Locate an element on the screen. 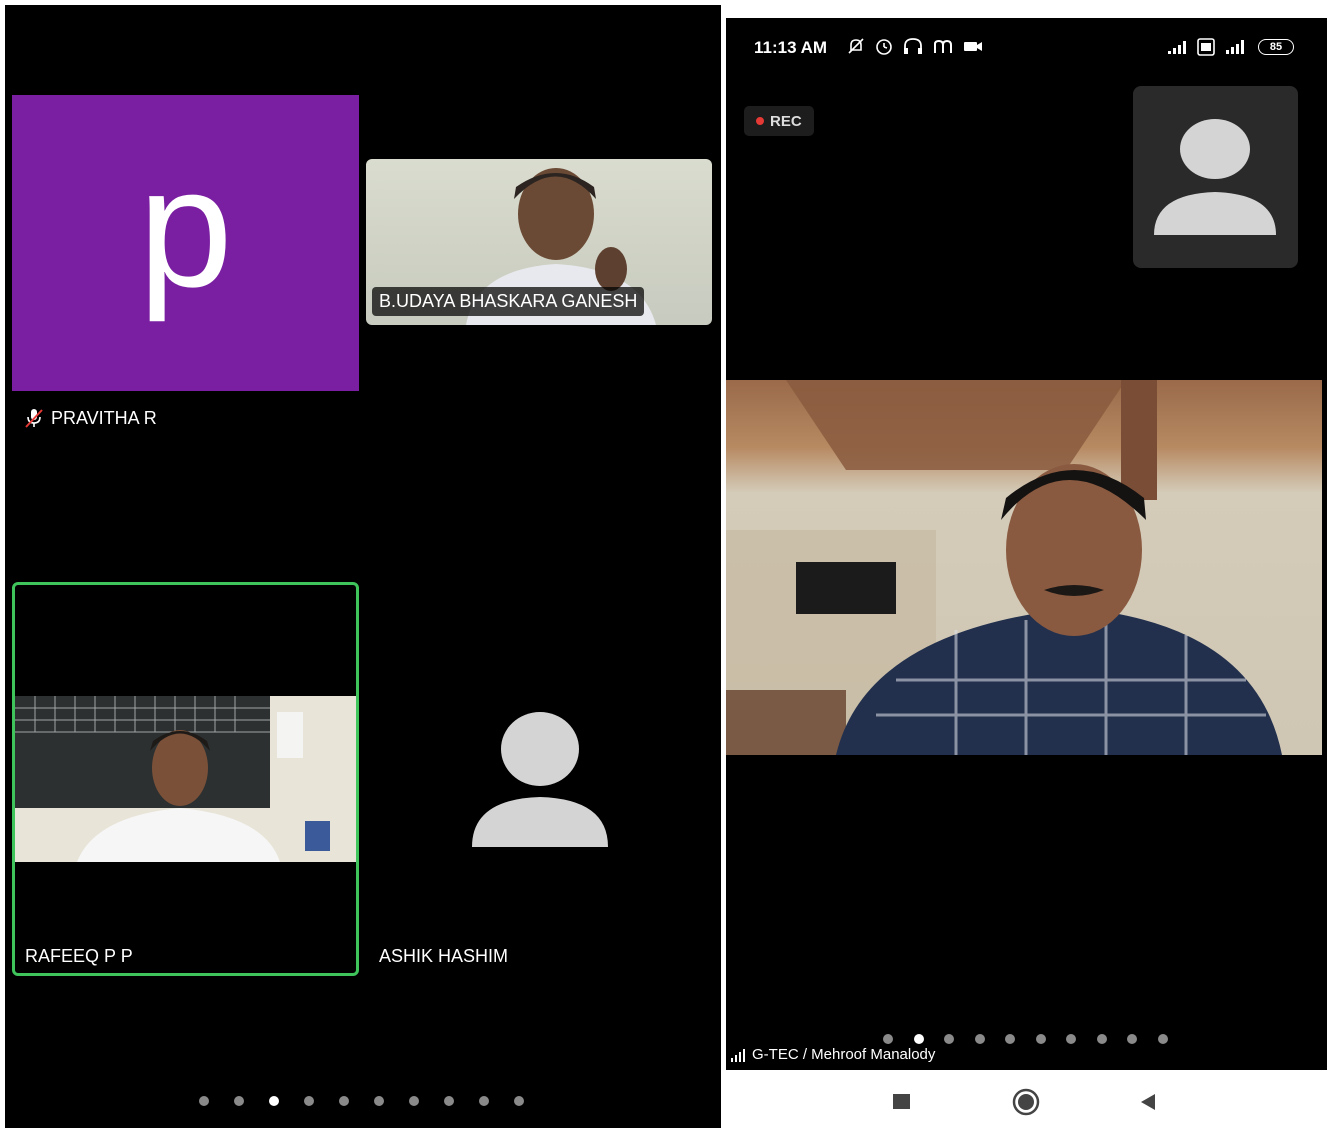 This screenshot has height=1128, width=1330. video-feed-rafeeq is located at coordinates (172, 779).